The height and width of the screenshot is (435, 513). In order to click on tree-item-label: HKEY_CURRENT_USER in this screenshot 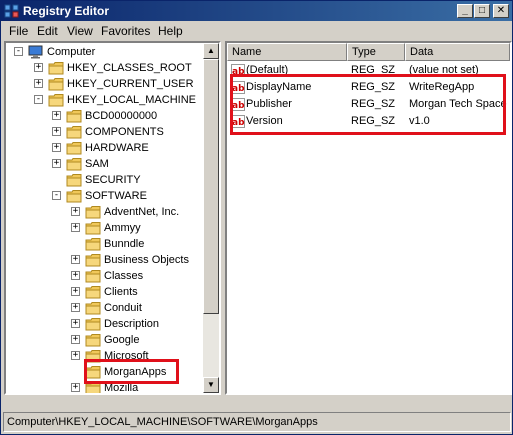, I will do `click(130, 84)`.